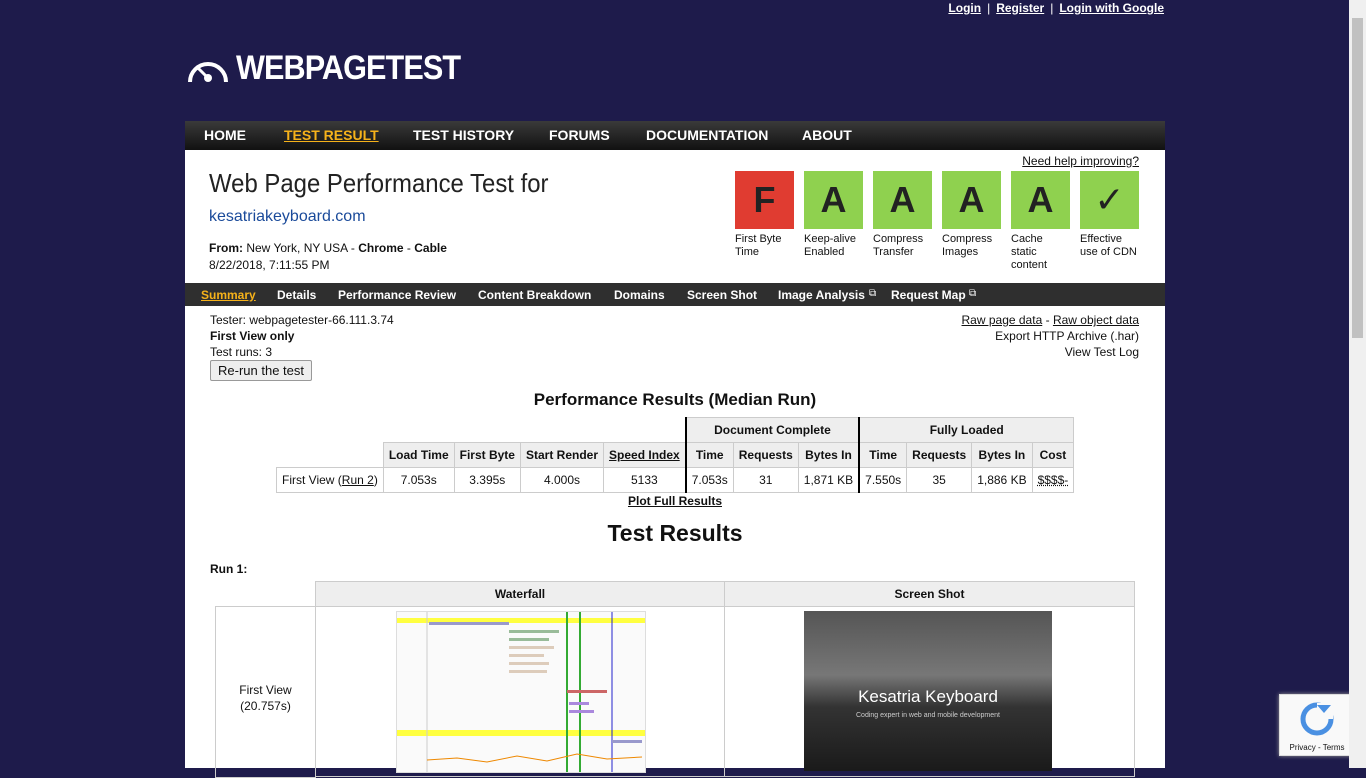  Describe the element at coordinates (1067, 336) in the screenshot. I see `export-har-link: Export HTTP Archive (.har)` at that location.